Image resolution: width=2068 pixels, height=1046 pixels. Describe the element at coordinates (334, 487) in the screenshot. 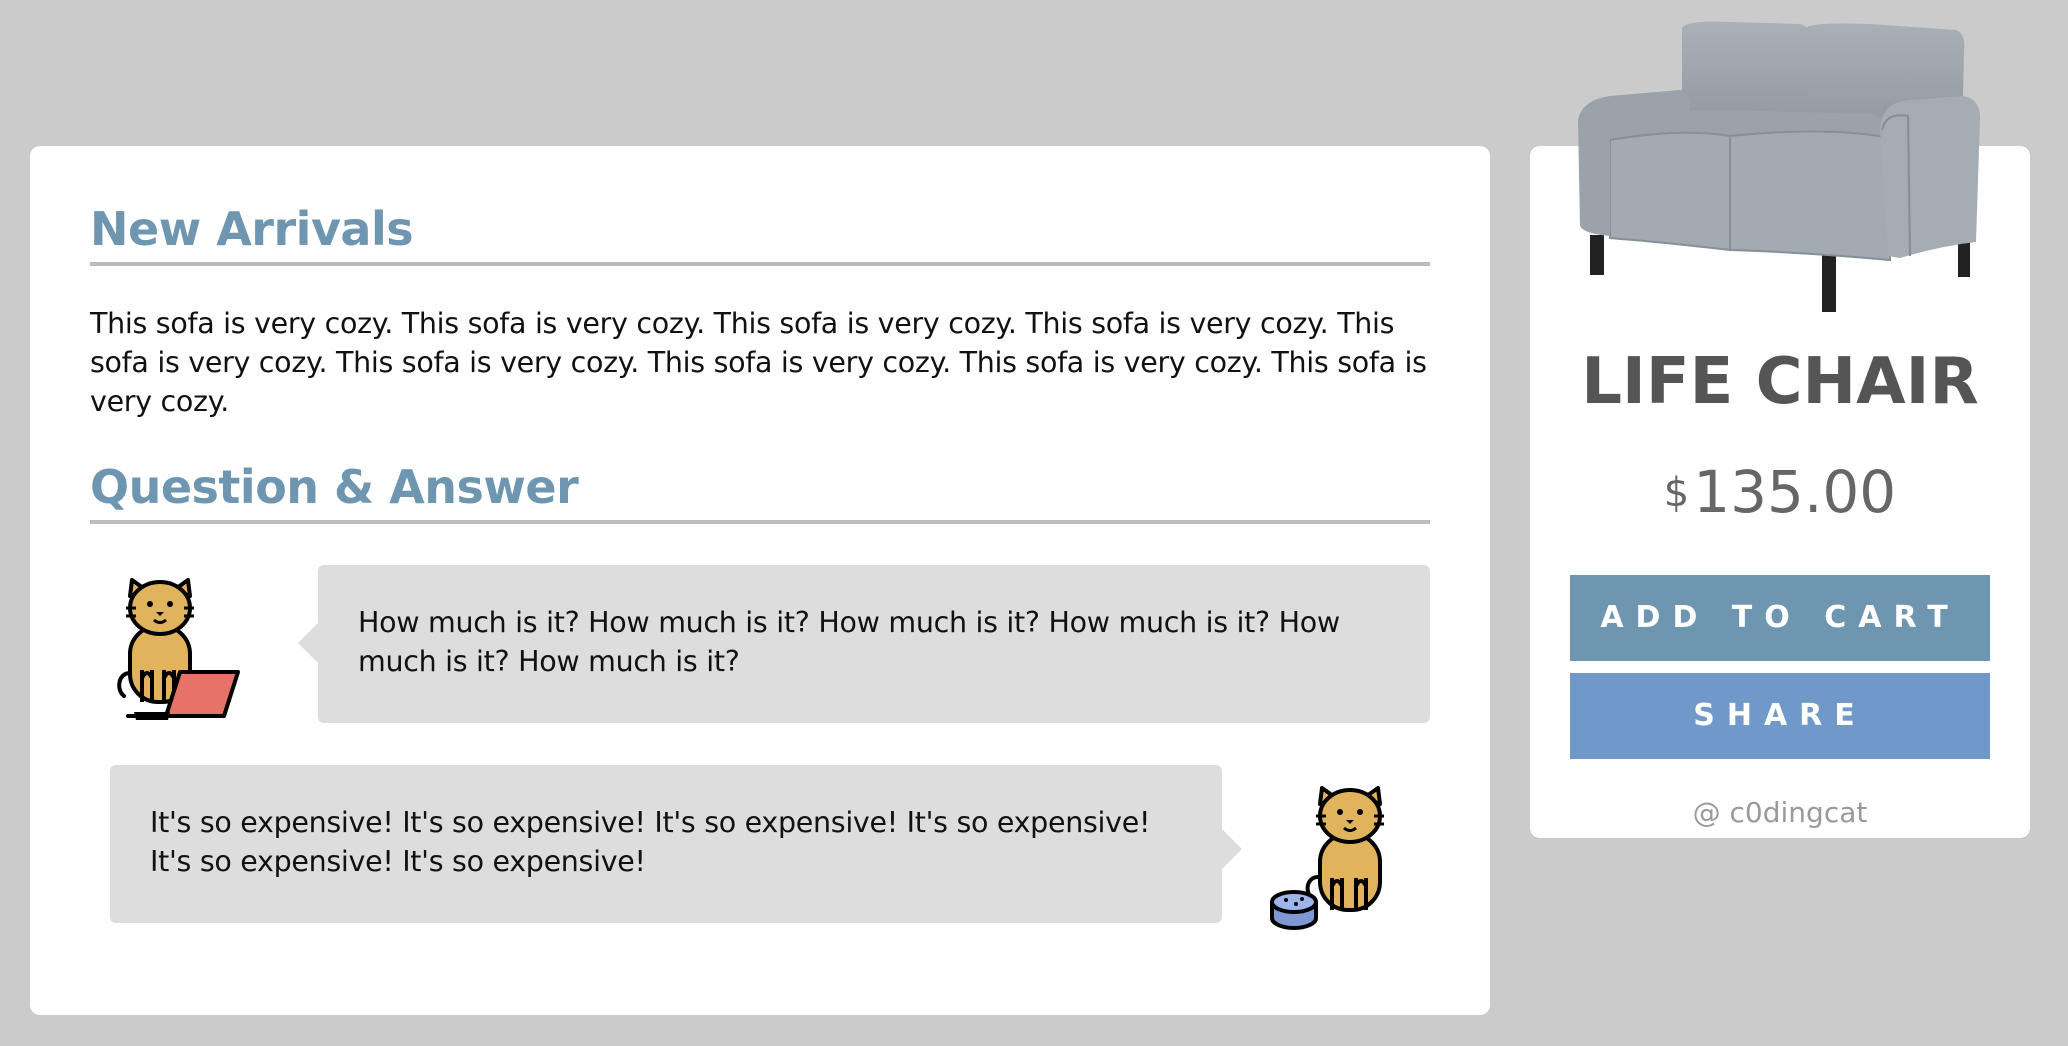

I see `qa-heading: Question & Answer` at that location.